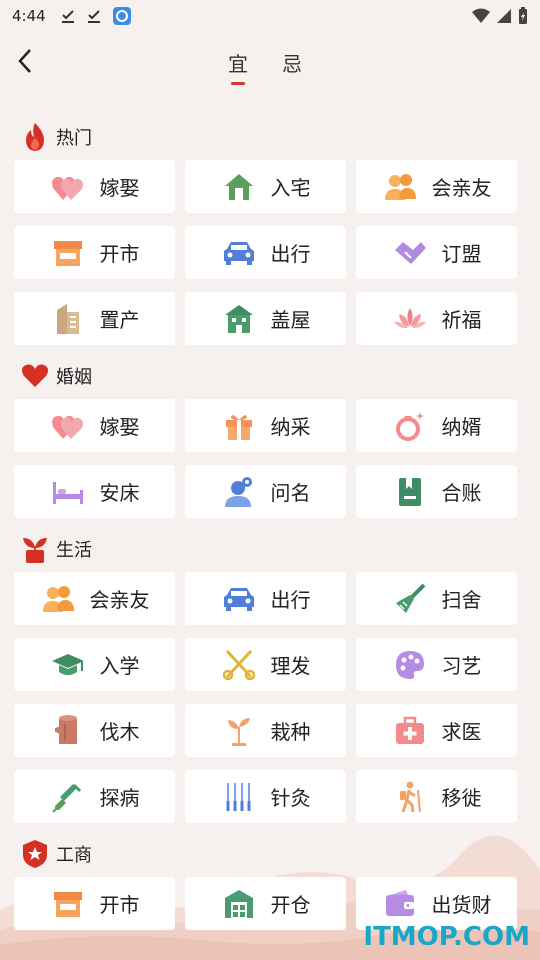  What do you see at coordinates (436, 598) in the screenshot?
I see `item-saoshe: 扫舍` at bounding box center [436, 598].